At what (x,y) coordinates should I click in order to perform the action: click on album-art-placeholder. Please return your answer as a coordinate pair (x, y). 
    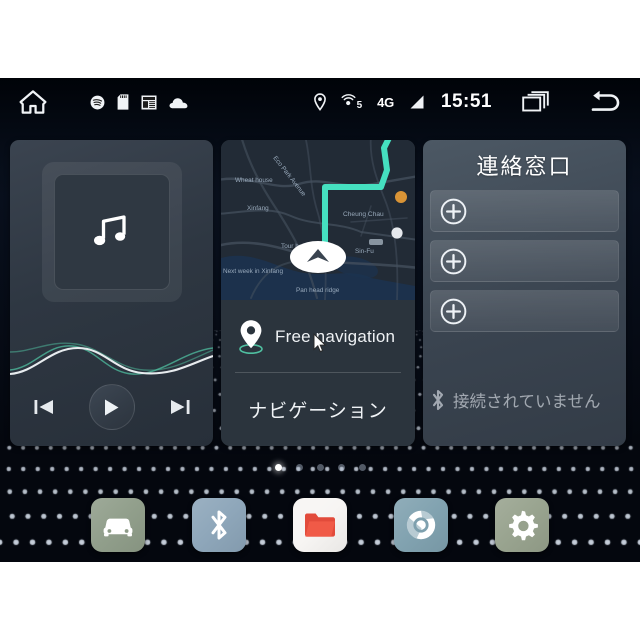
    Looking at the image, I should click on (111, 232).